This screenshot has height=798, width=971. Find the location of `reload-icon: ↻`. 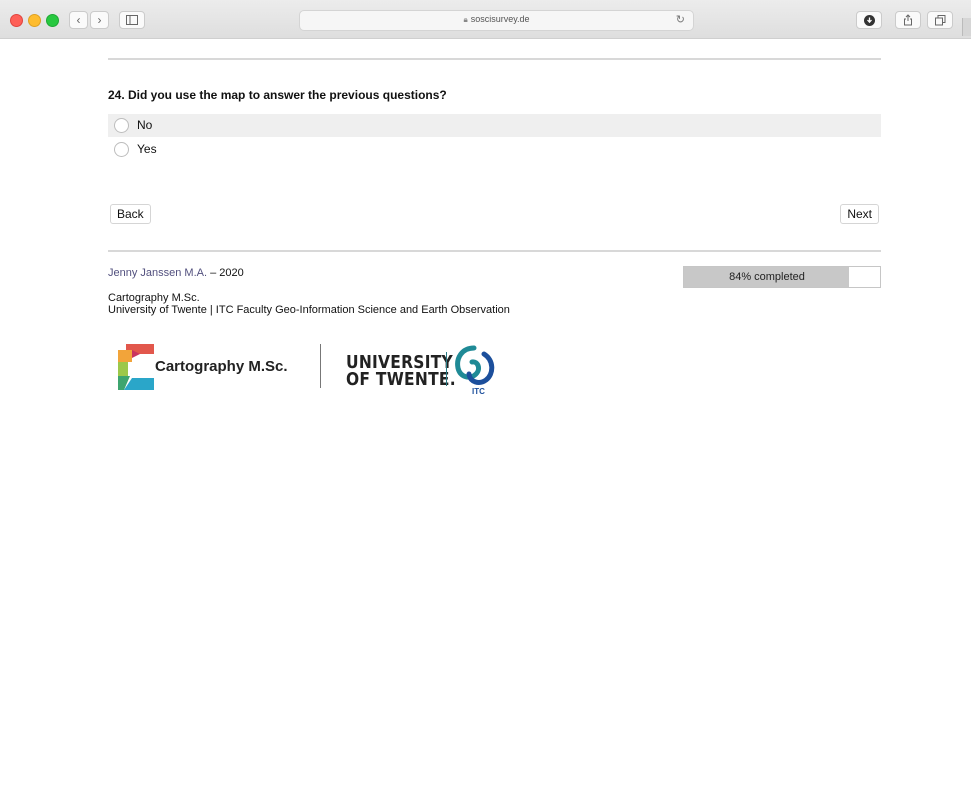

reload-icon: ↻ is located at coordinates (680, 19).